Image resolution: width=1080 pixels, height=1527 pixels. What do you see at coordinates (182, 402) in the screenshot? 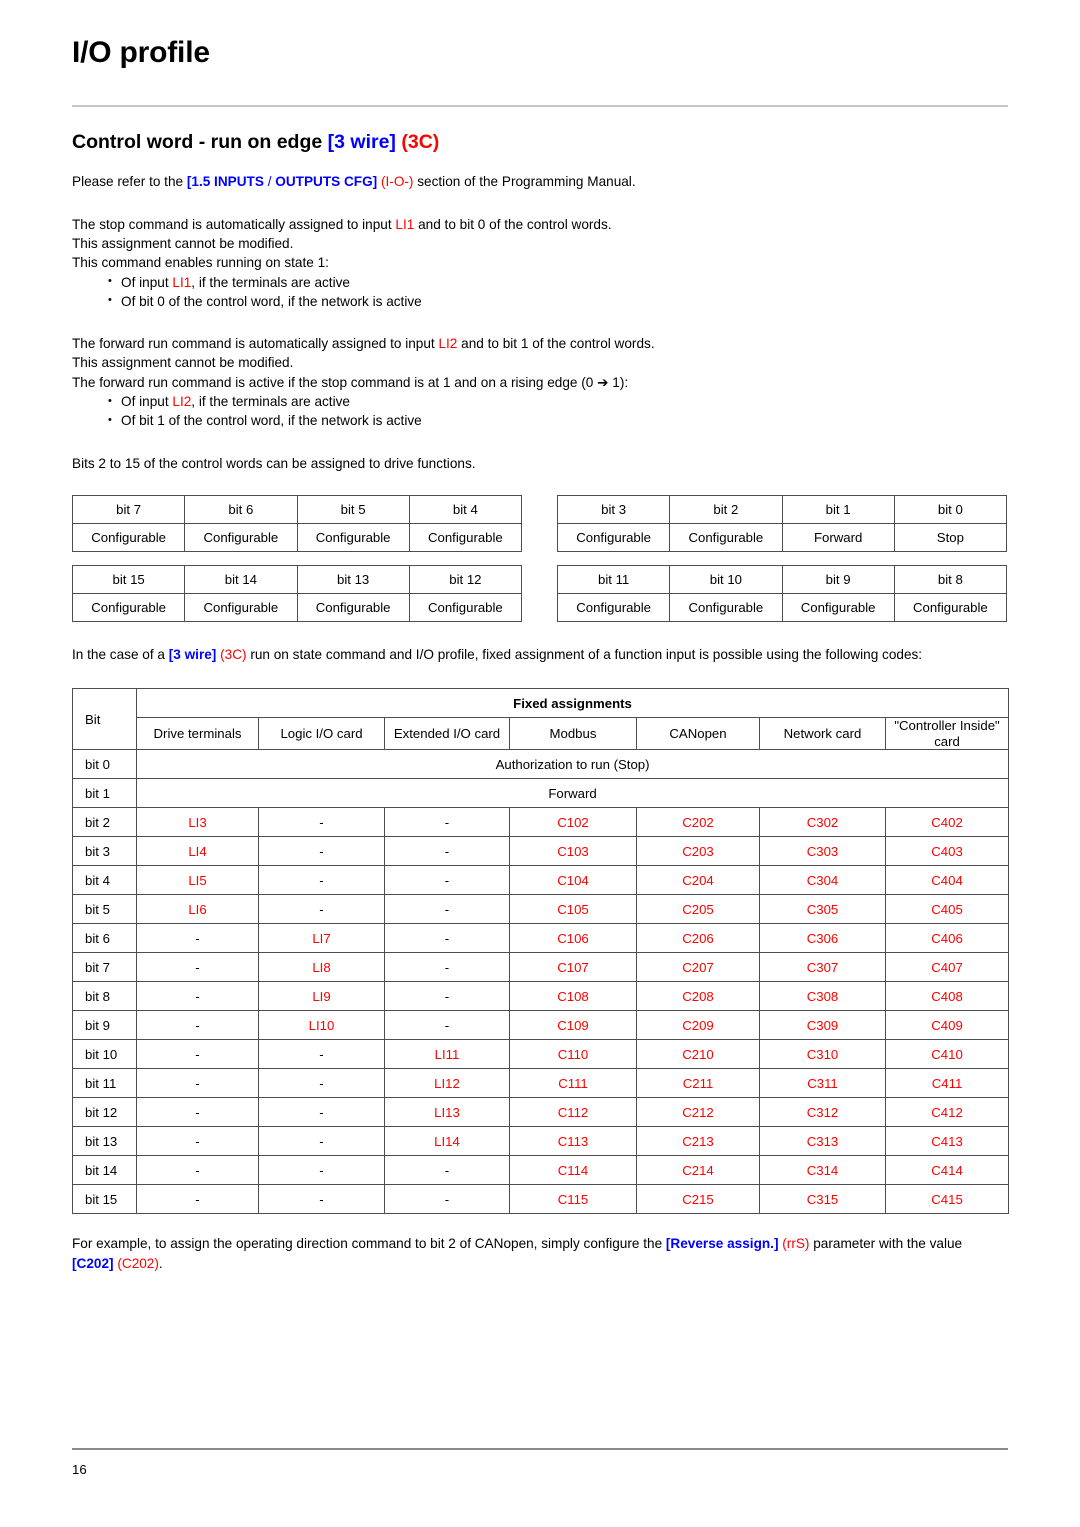
I see `forward-bullet1-input: LI2` at bounding box center [182, 402].